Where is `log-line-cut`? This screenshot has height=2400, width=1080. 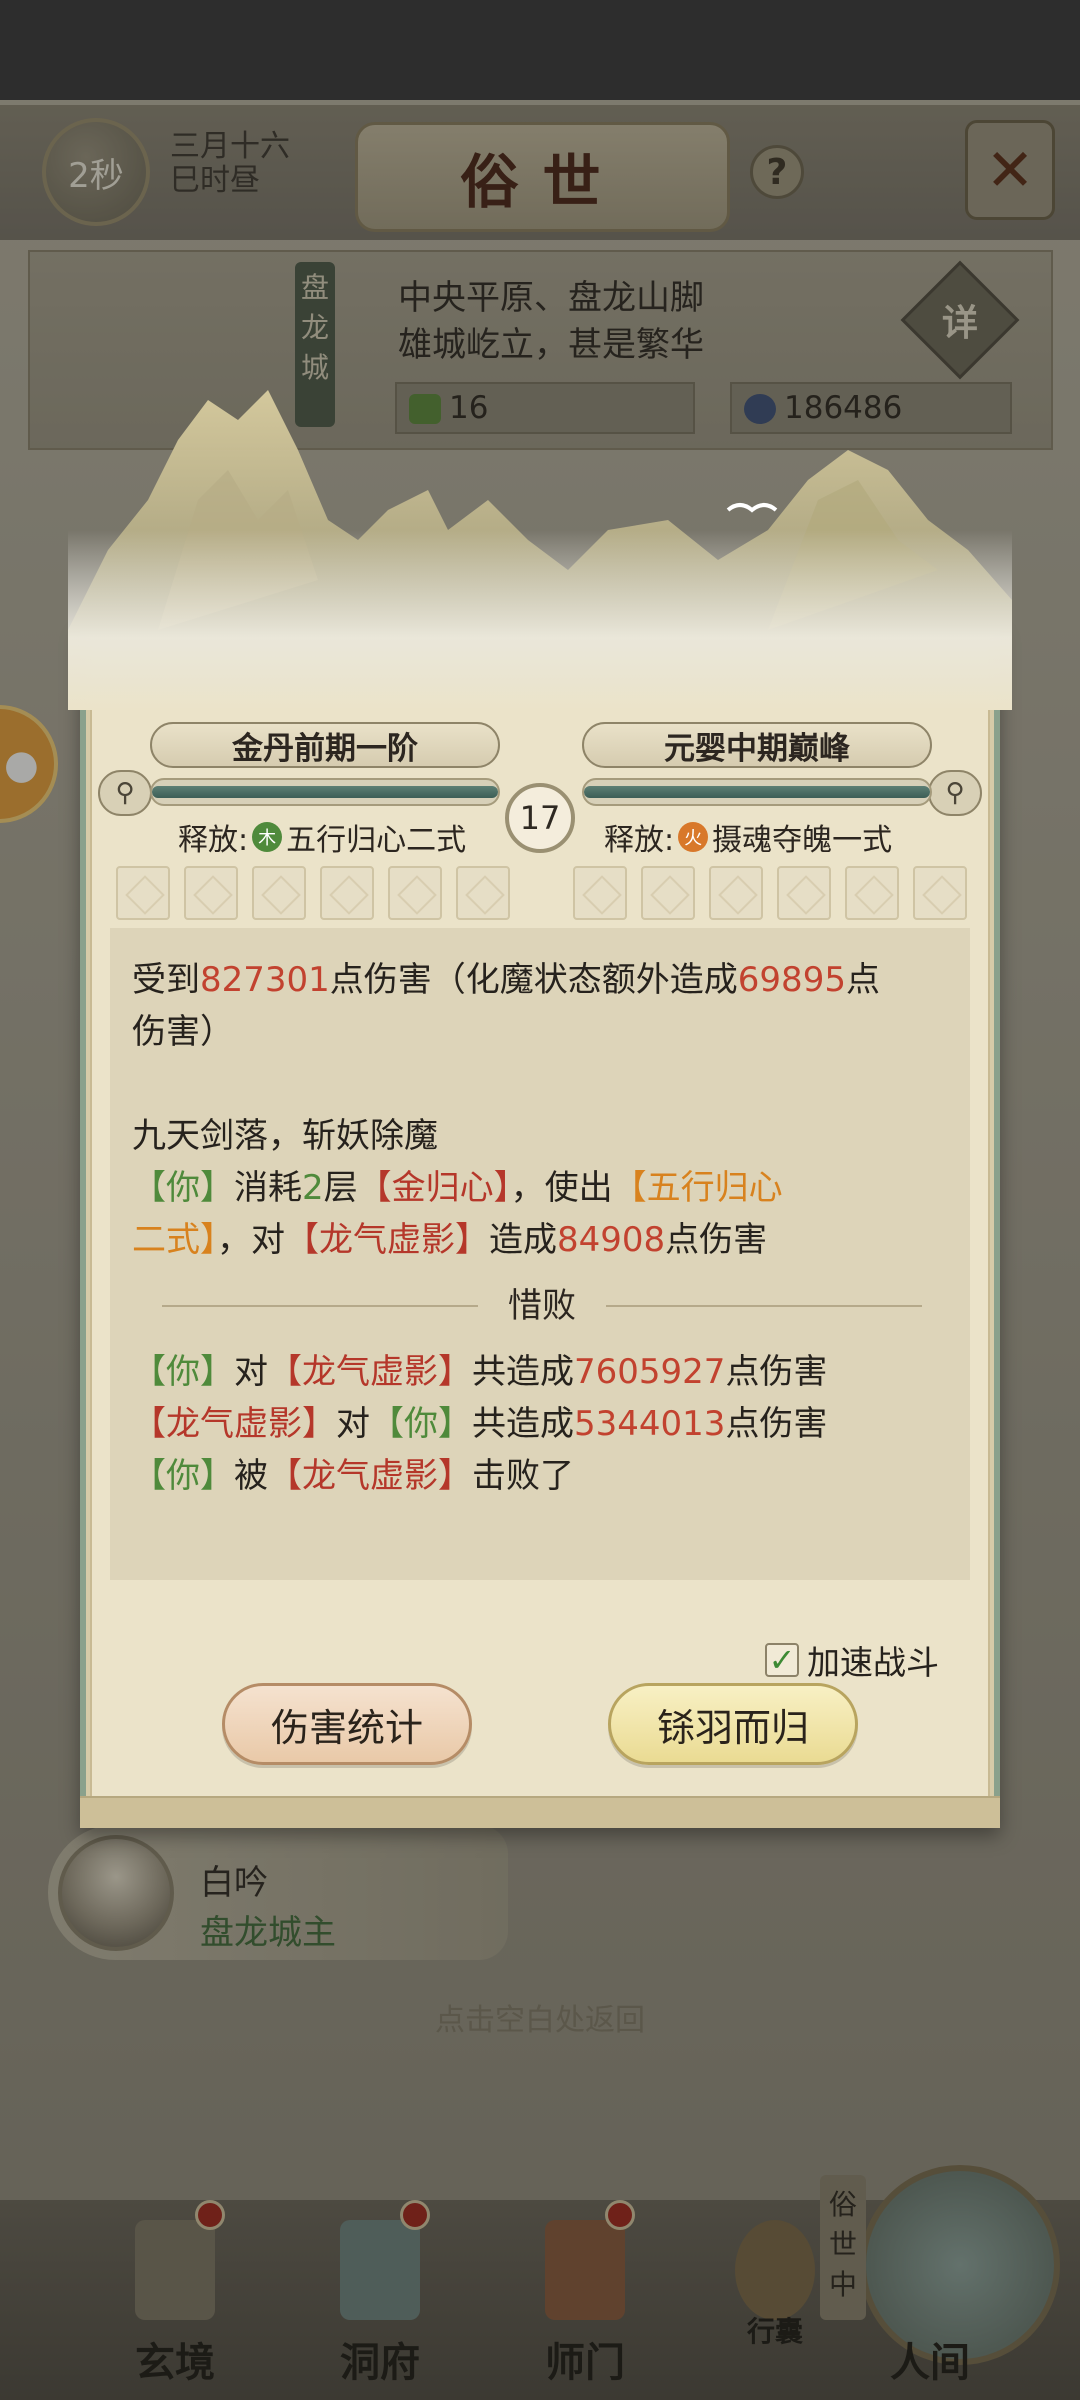
log-line-cut is located at coordinates (542, 941).